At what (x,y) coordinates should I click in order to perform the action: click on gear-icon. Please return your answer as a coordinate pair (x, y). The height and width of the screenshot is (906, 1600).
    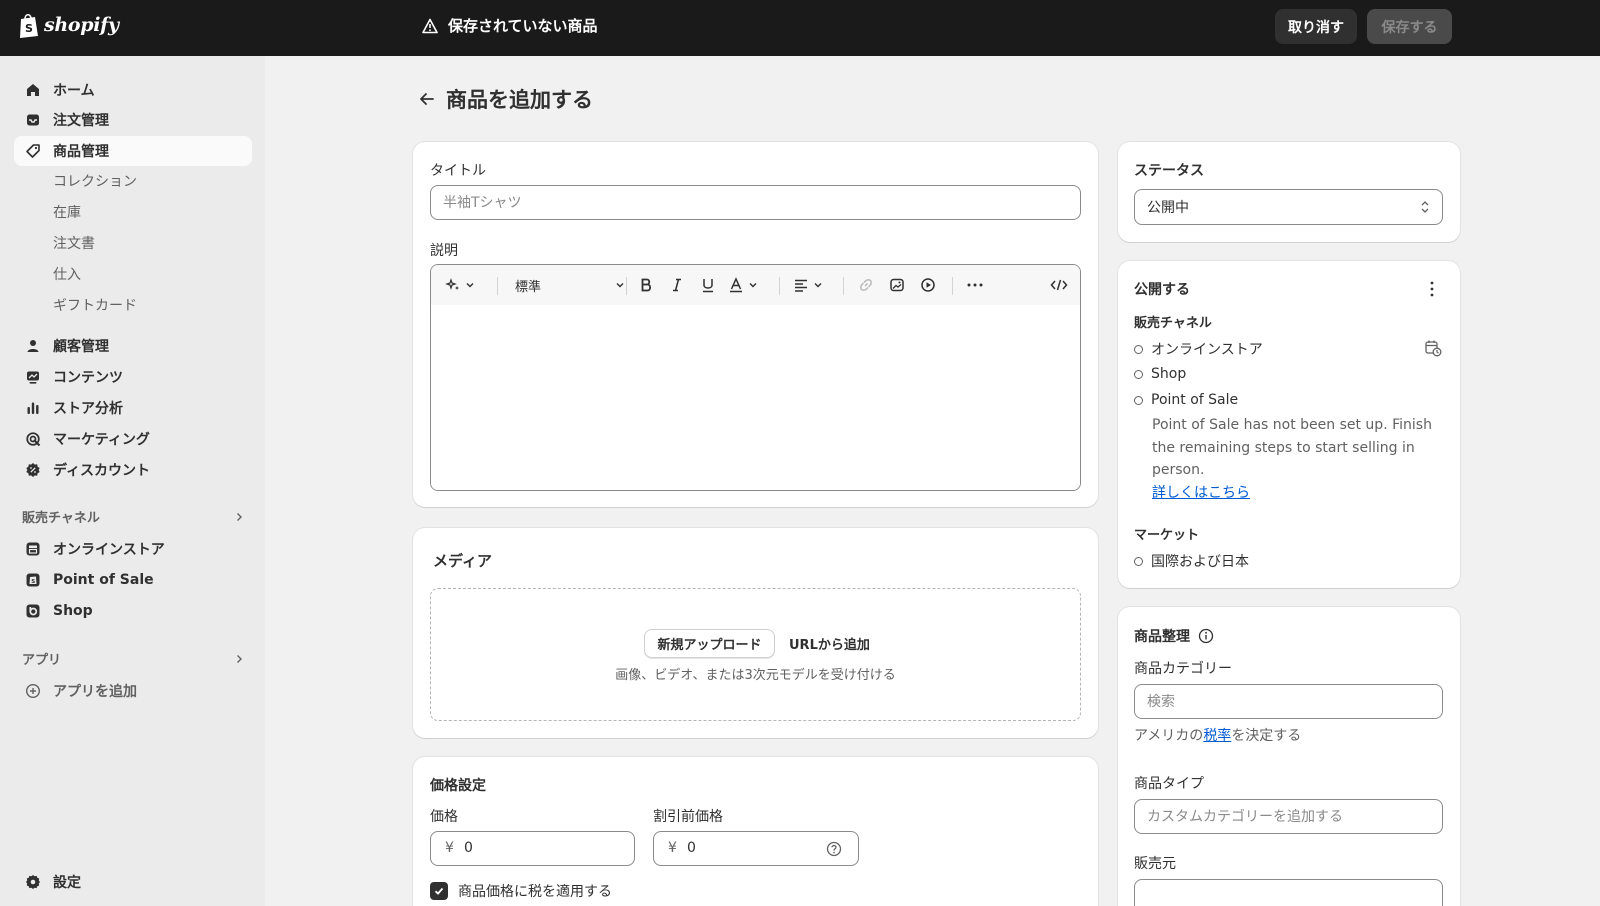
    Looking at the image, I should click on (33, 882).